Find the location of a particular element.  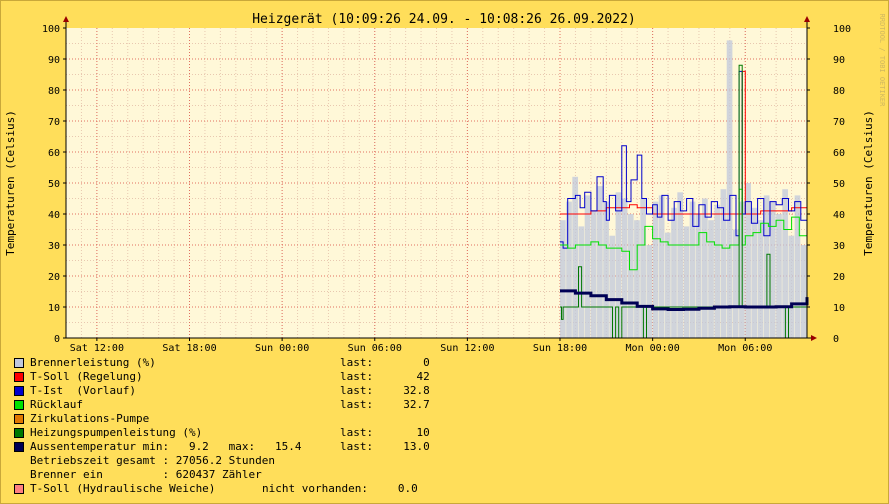

y-tick-label-left: 100 is located at coordinates (51, 29).